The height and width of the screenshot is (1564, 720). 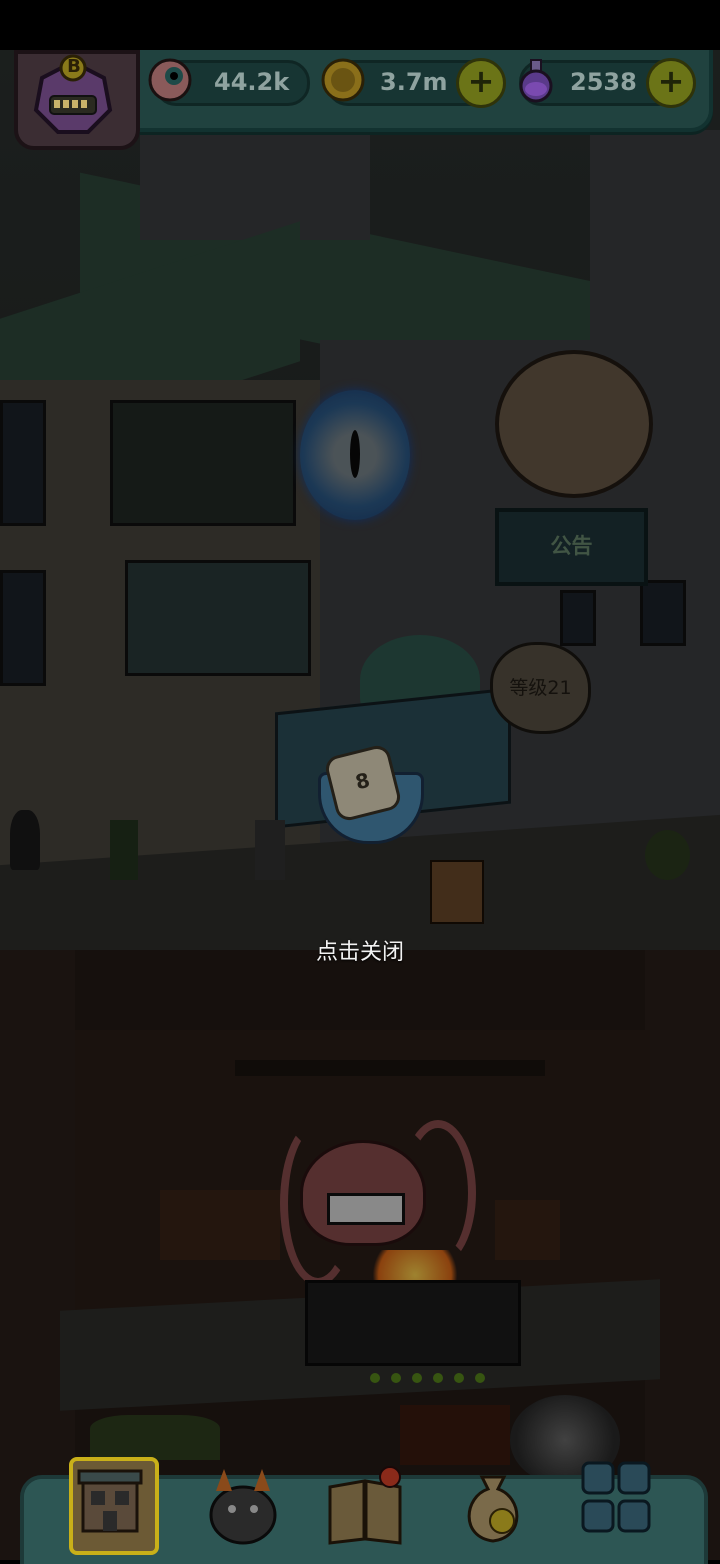 I want to click on eye-portal, so click(x=355, y=455).